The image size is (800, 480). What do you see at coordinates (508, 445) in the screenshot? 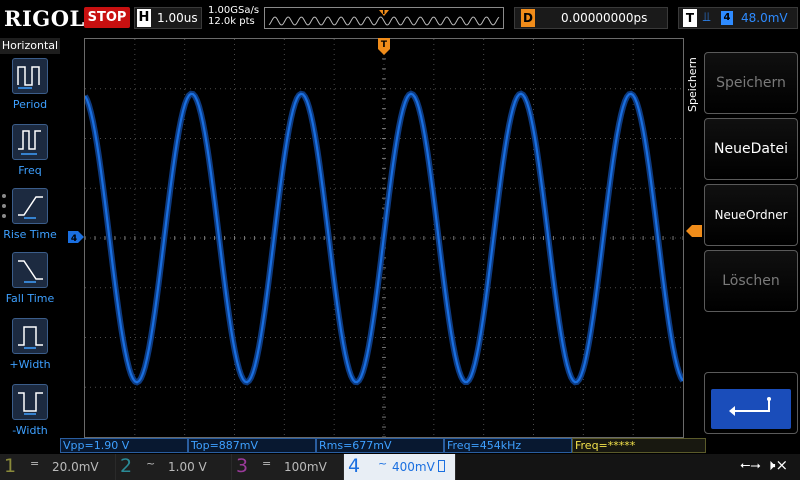
I see `measurement-freq: Freq=454kHz` at bounding box center [508, 445].